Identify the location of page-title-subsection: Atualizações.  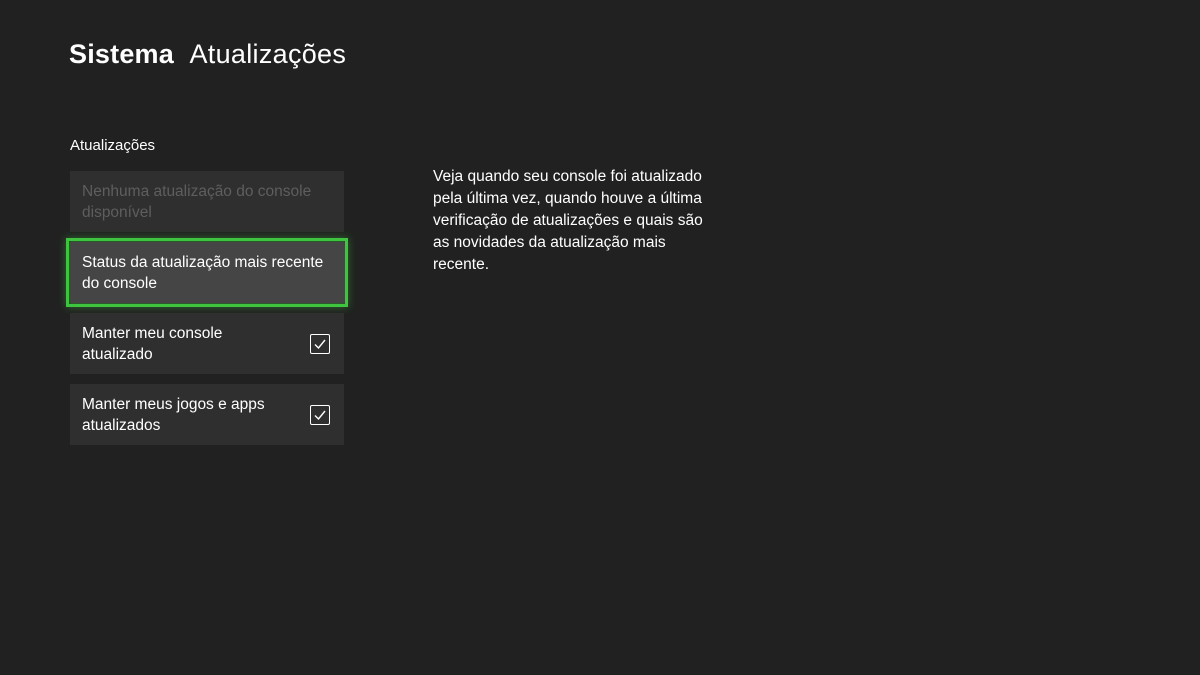
(268, 54).